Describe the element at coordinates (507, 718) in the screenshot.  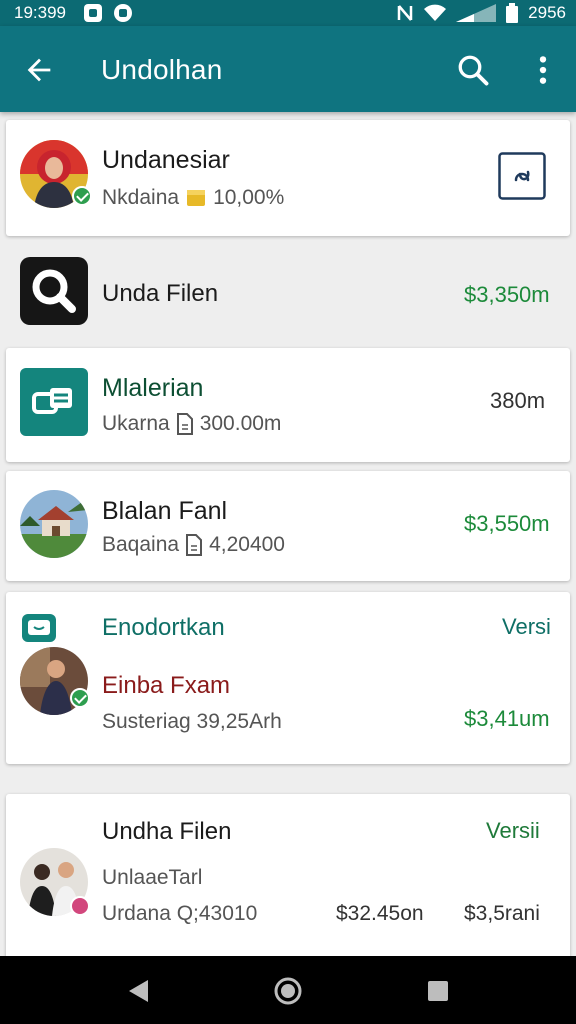
I see `item-price: $3,41um` at that location.